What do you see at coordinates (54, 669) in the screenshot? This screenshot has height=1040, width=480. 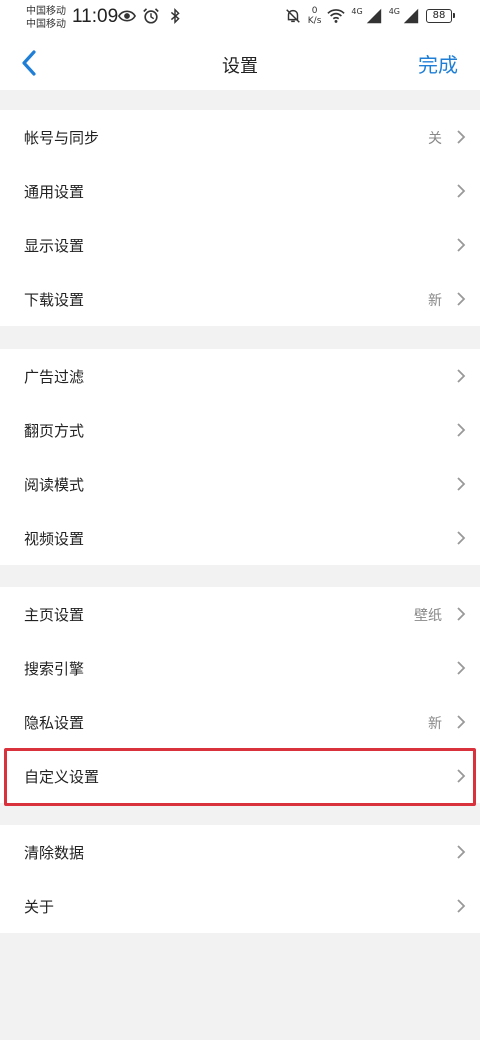 I see `row-label: 搜索引擎` at bounding box center [54, 669].